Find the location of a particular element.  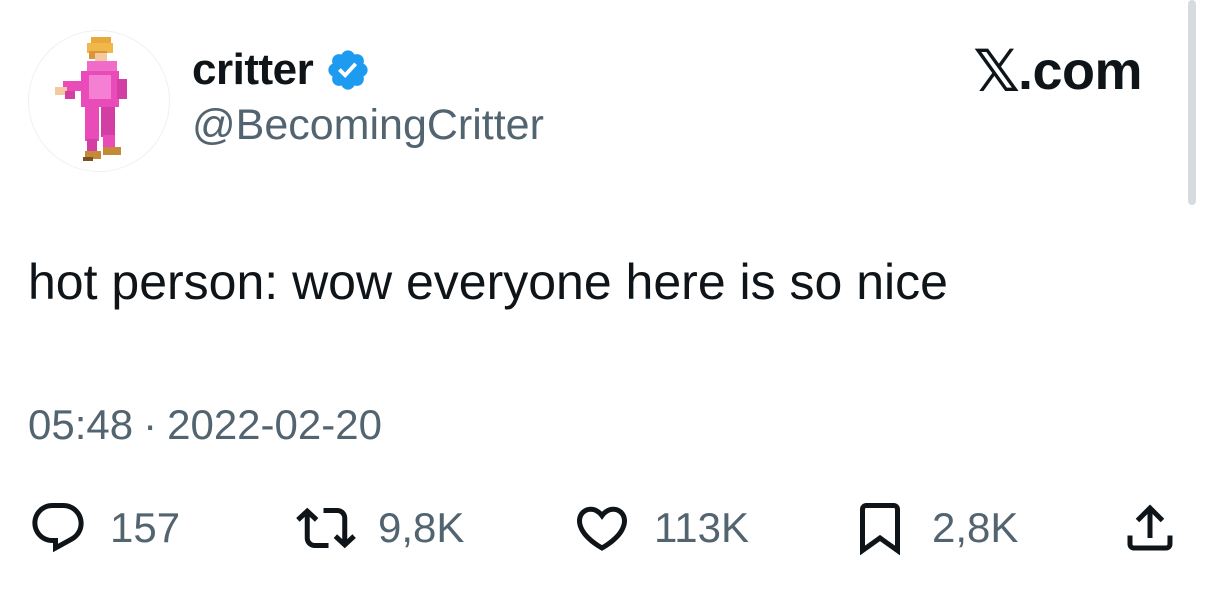

tweet-date: 2022-02-20 is located at coordinates (274, 424).